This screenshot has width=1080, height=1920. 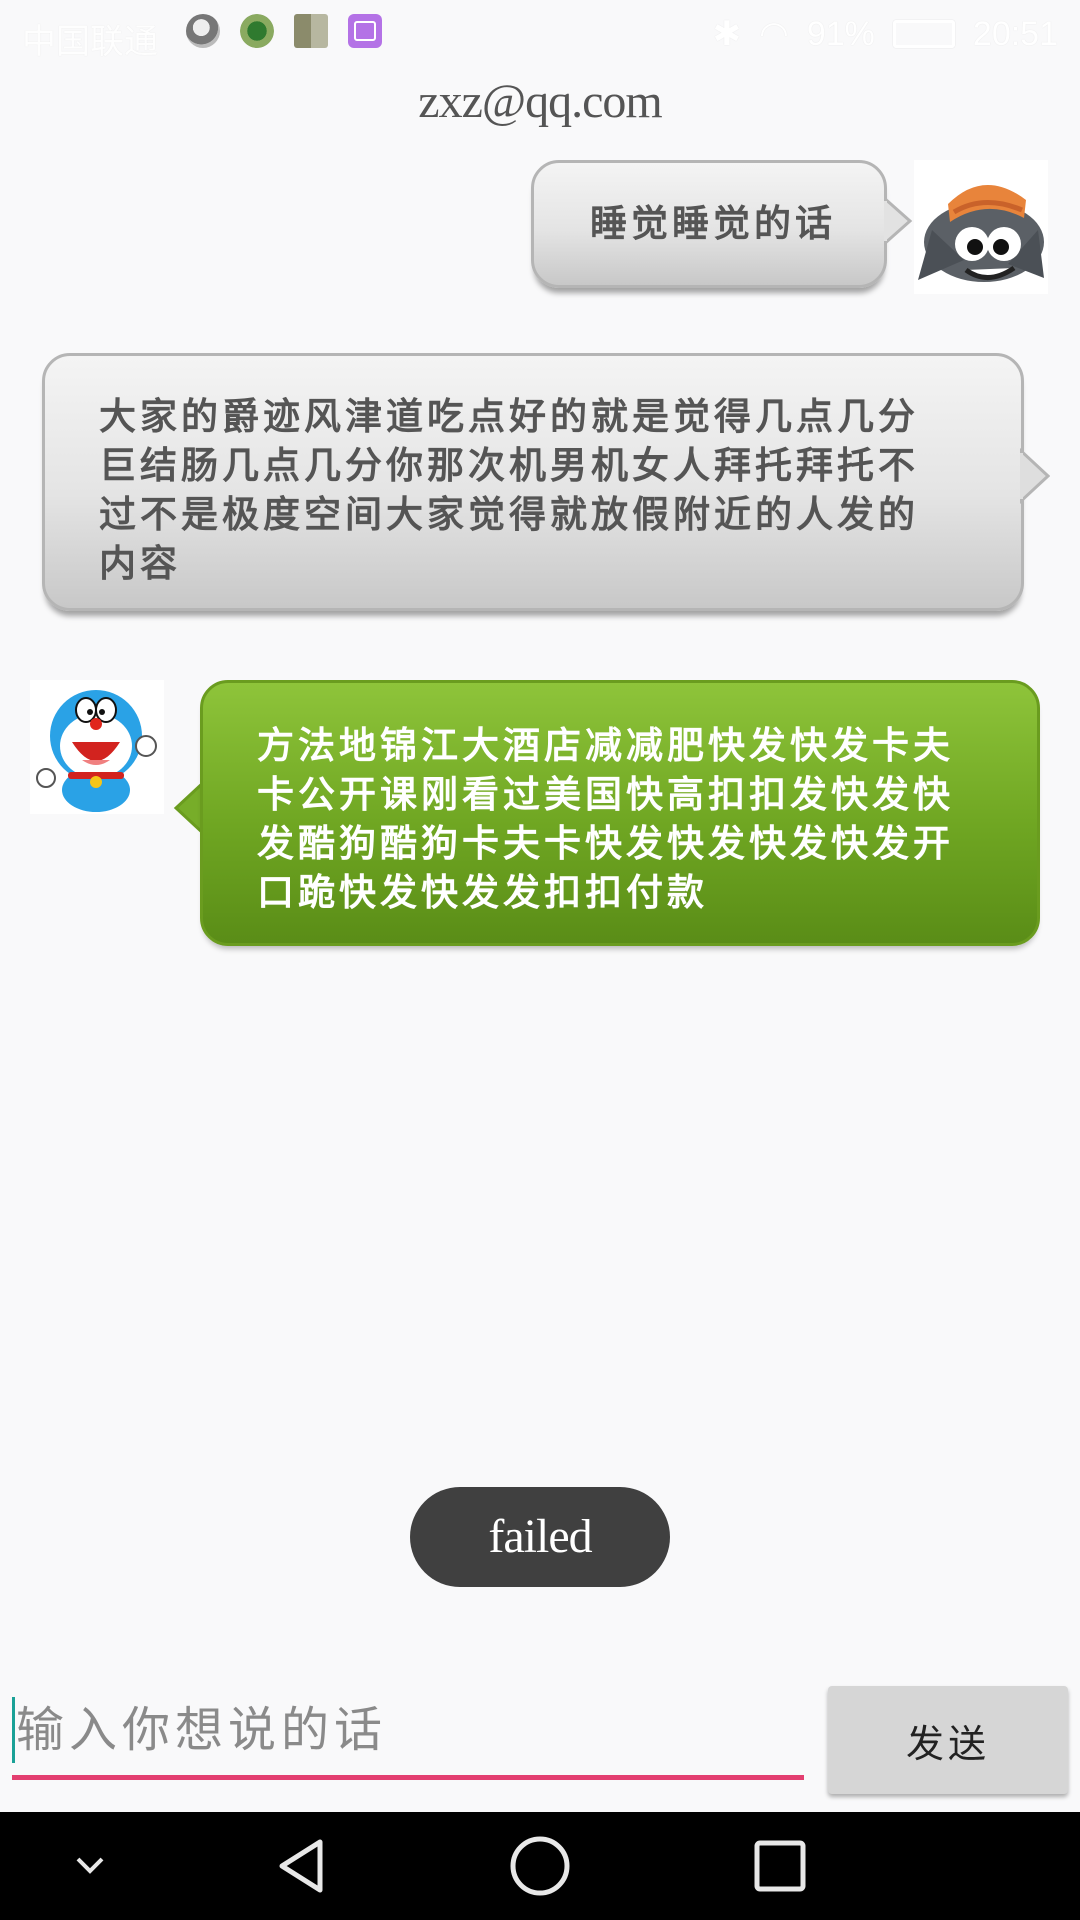 What do you see at coordinates (302, 1866) in the screenshot?
I see `back-icon` at bounding box center [302, 1866].